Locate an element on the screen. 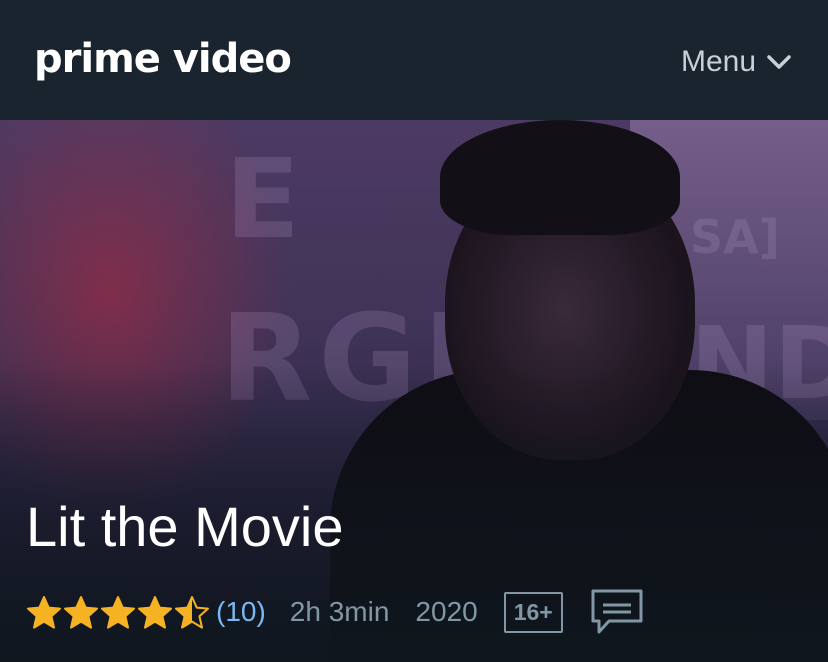  movie-title: Lit the Movie is located at coordinates (185, 526).